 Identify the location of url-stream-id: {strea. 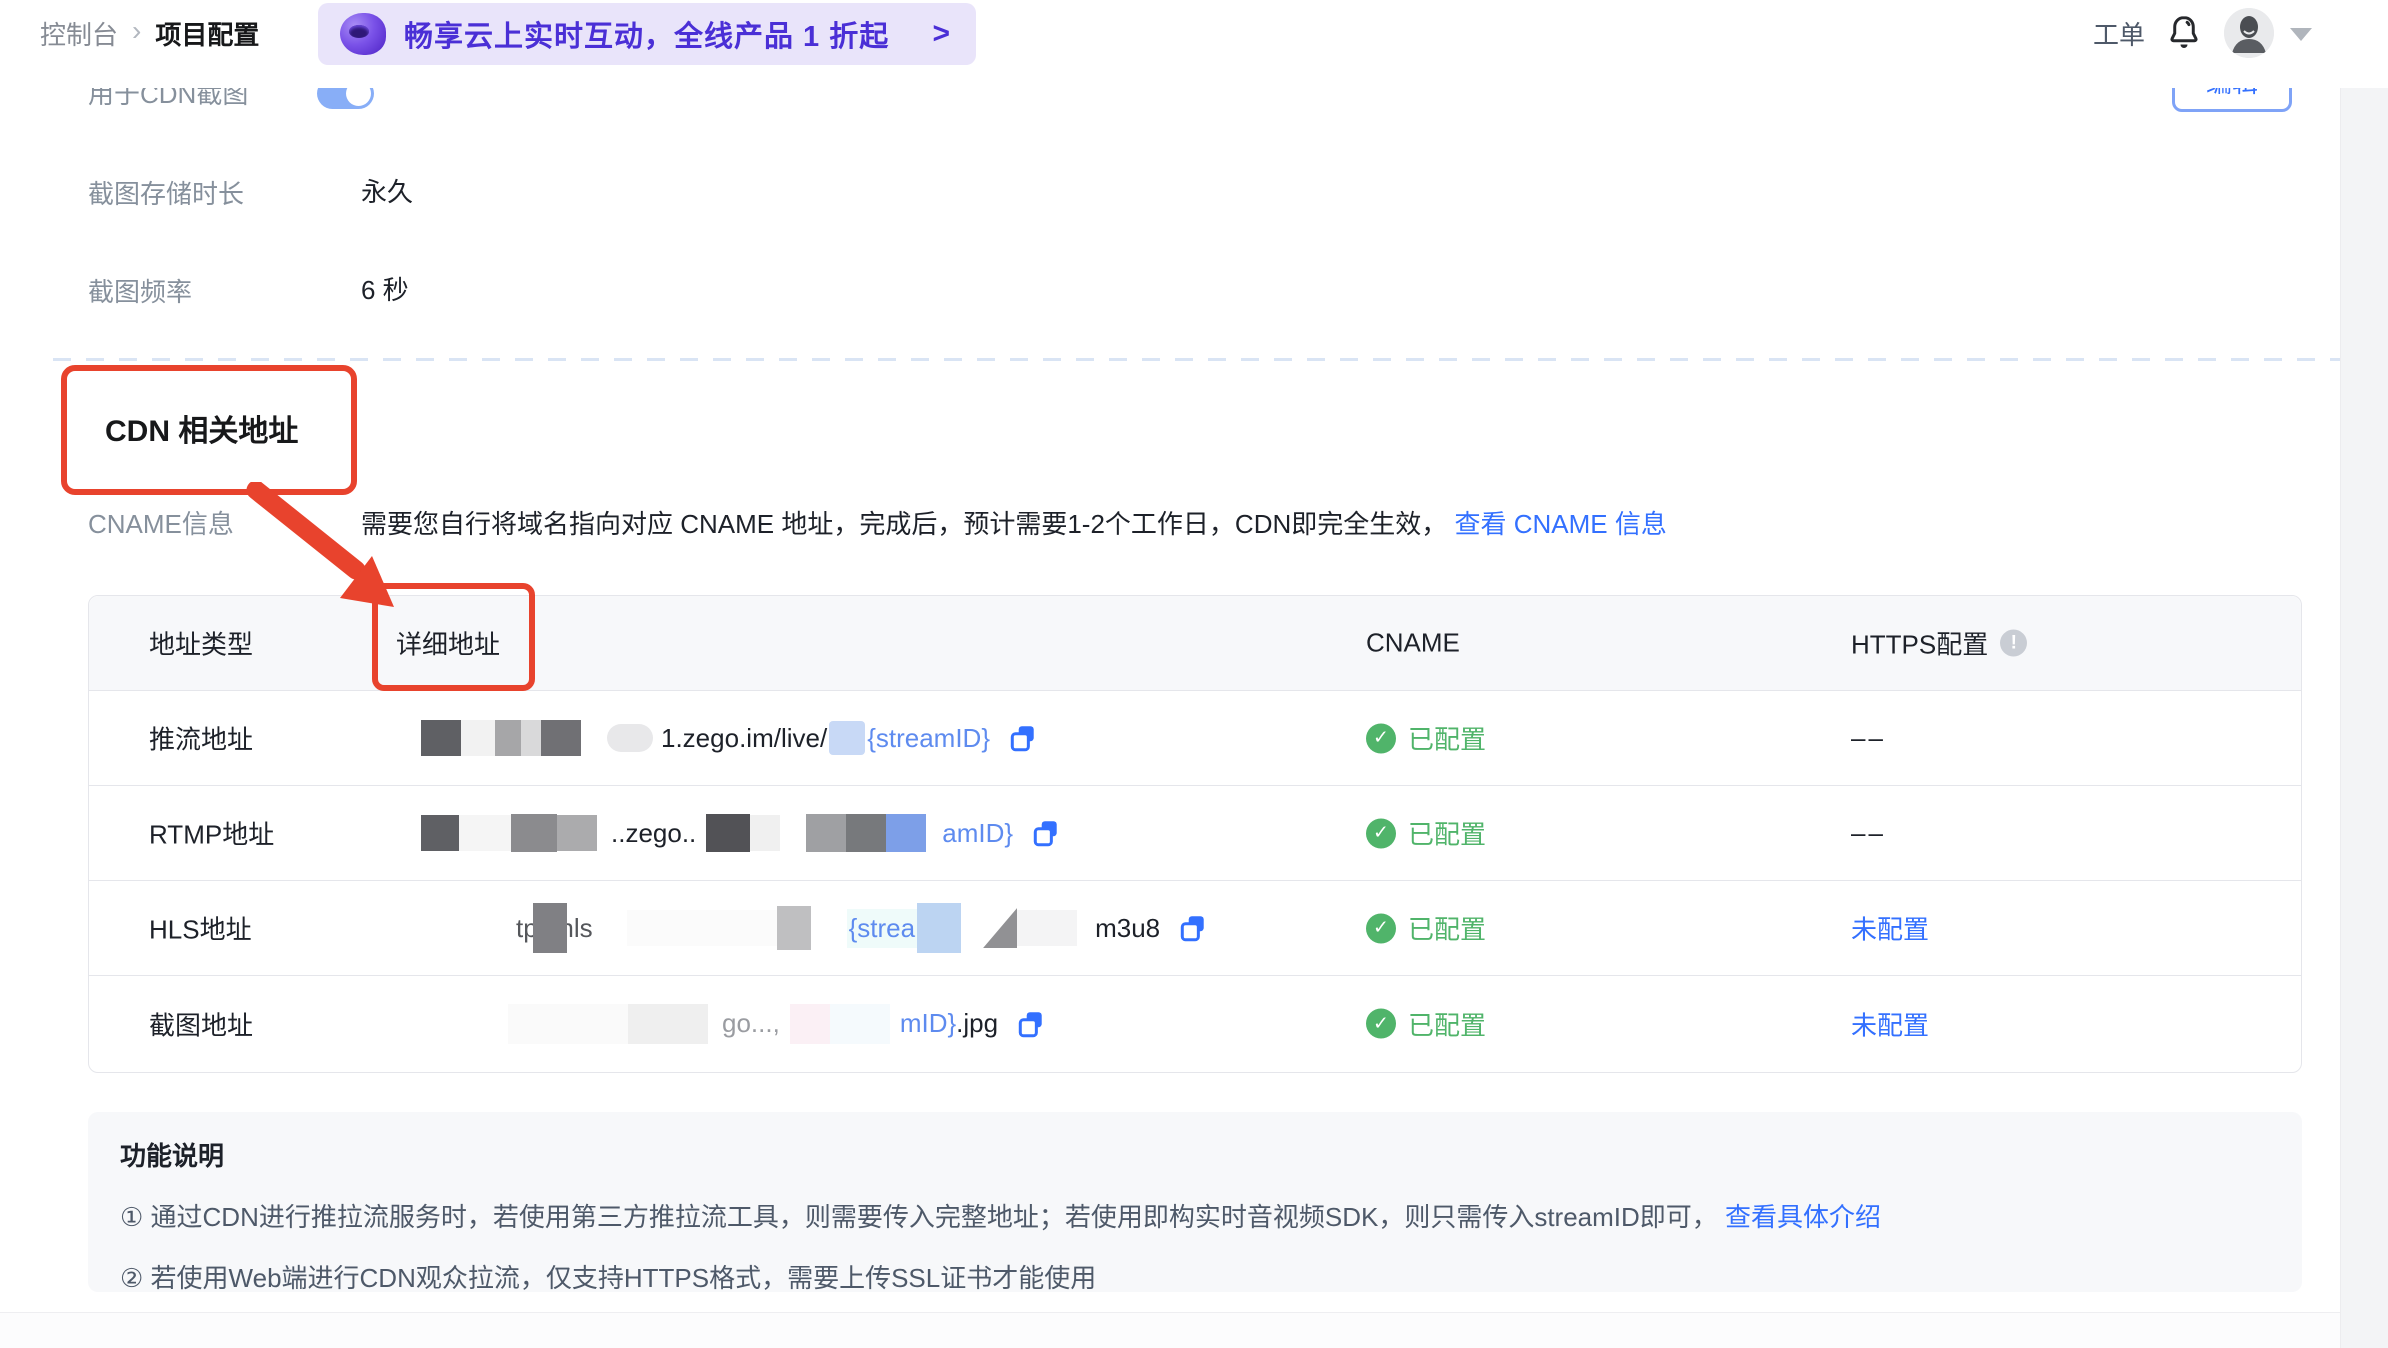
(882, 928).